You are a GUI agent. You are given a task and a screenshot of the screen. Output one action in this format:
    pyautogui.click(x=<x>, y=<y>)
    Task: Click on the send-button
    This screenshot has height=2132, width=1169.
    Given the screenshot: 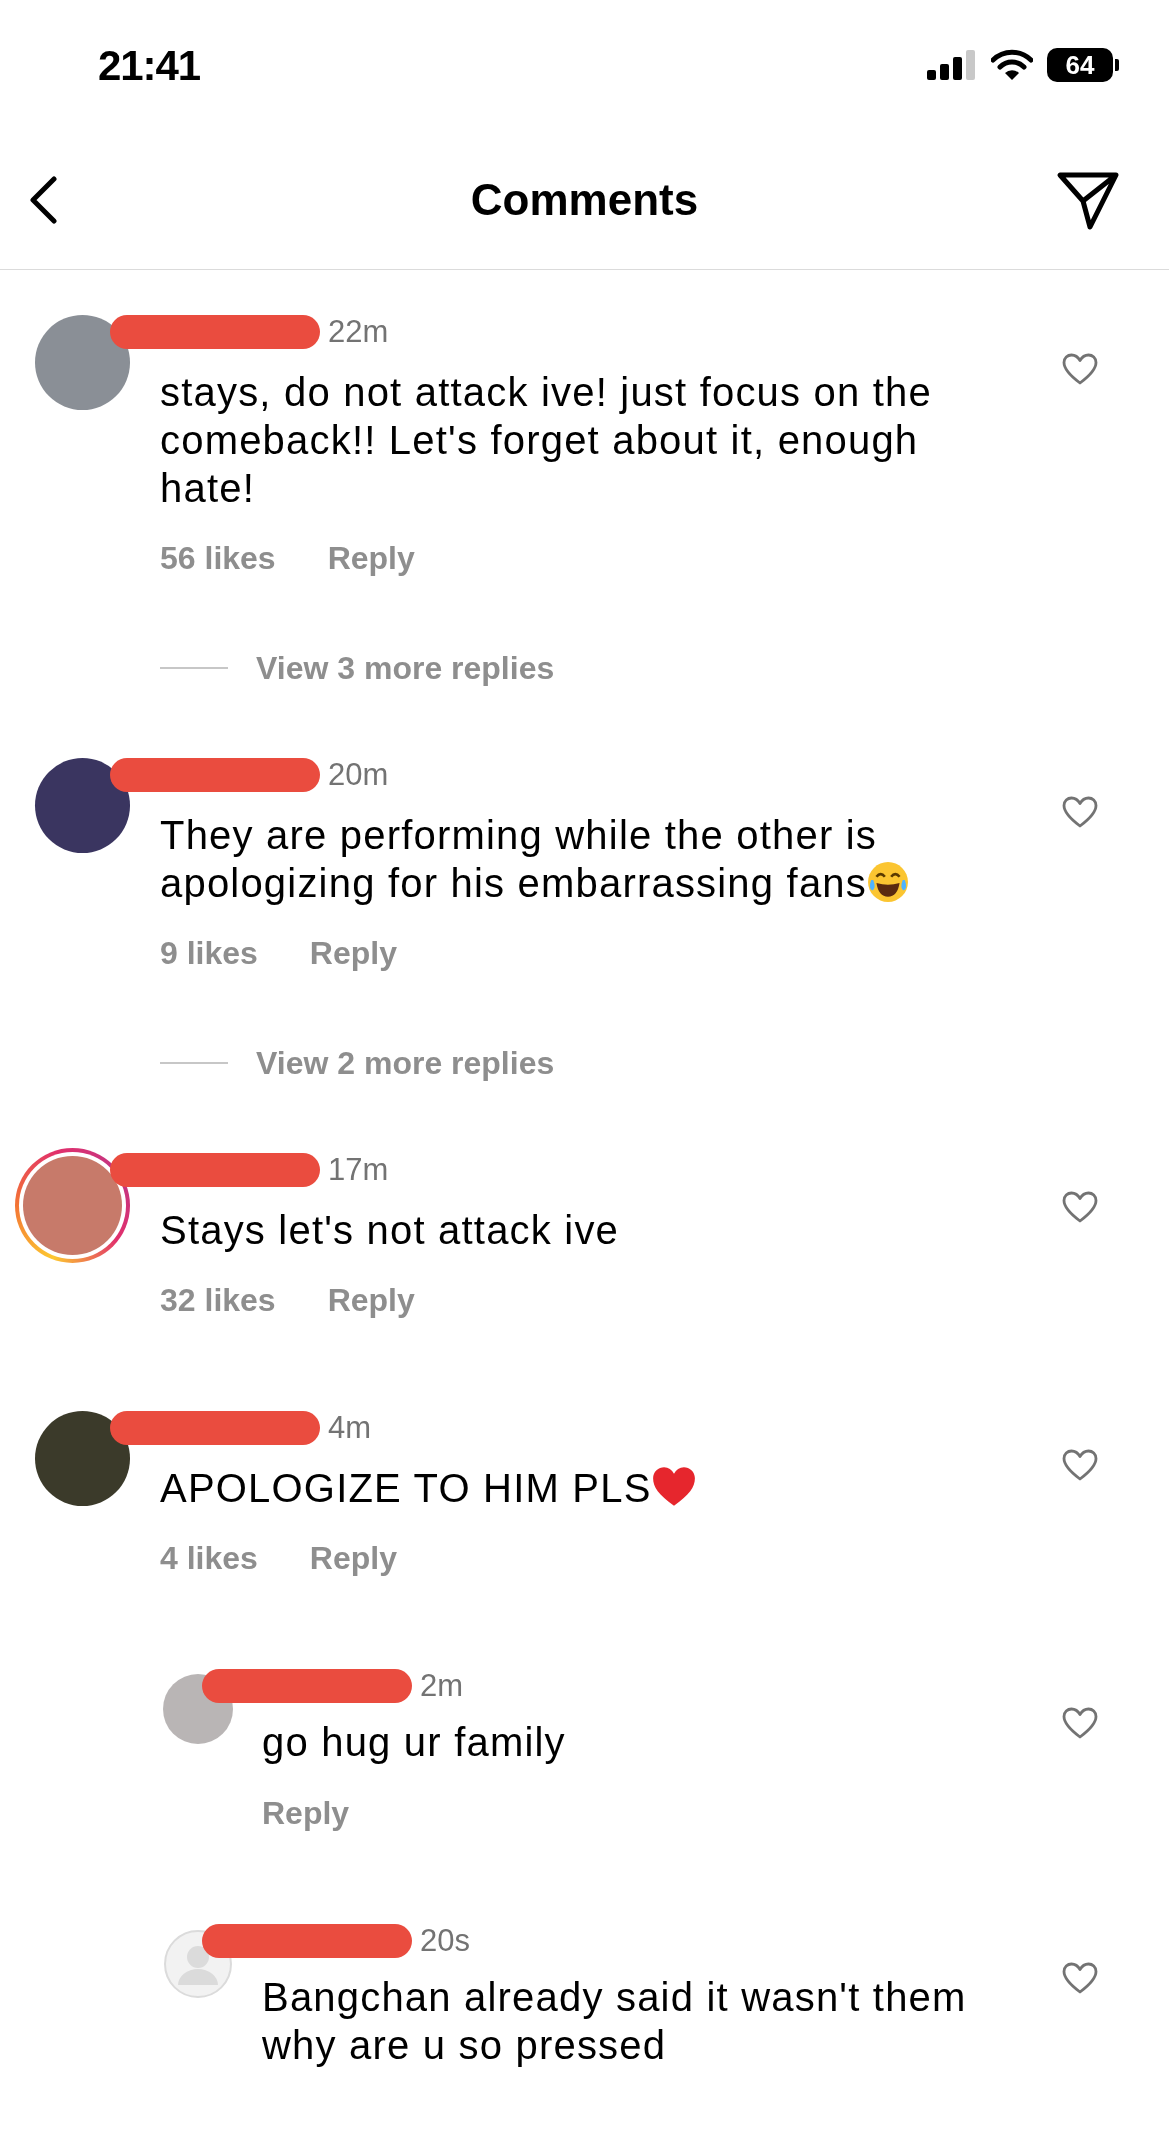 What is the action you would take?
    pyautogui.click(x=1088, y=201)
    